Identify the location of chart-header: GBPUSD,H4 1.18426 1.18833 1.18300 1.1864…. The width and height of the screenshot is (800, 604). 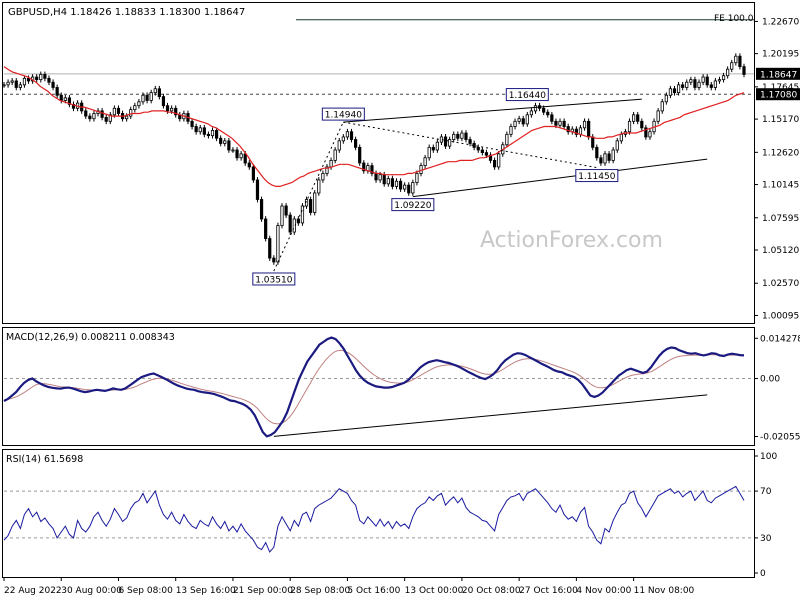
(126, 12).